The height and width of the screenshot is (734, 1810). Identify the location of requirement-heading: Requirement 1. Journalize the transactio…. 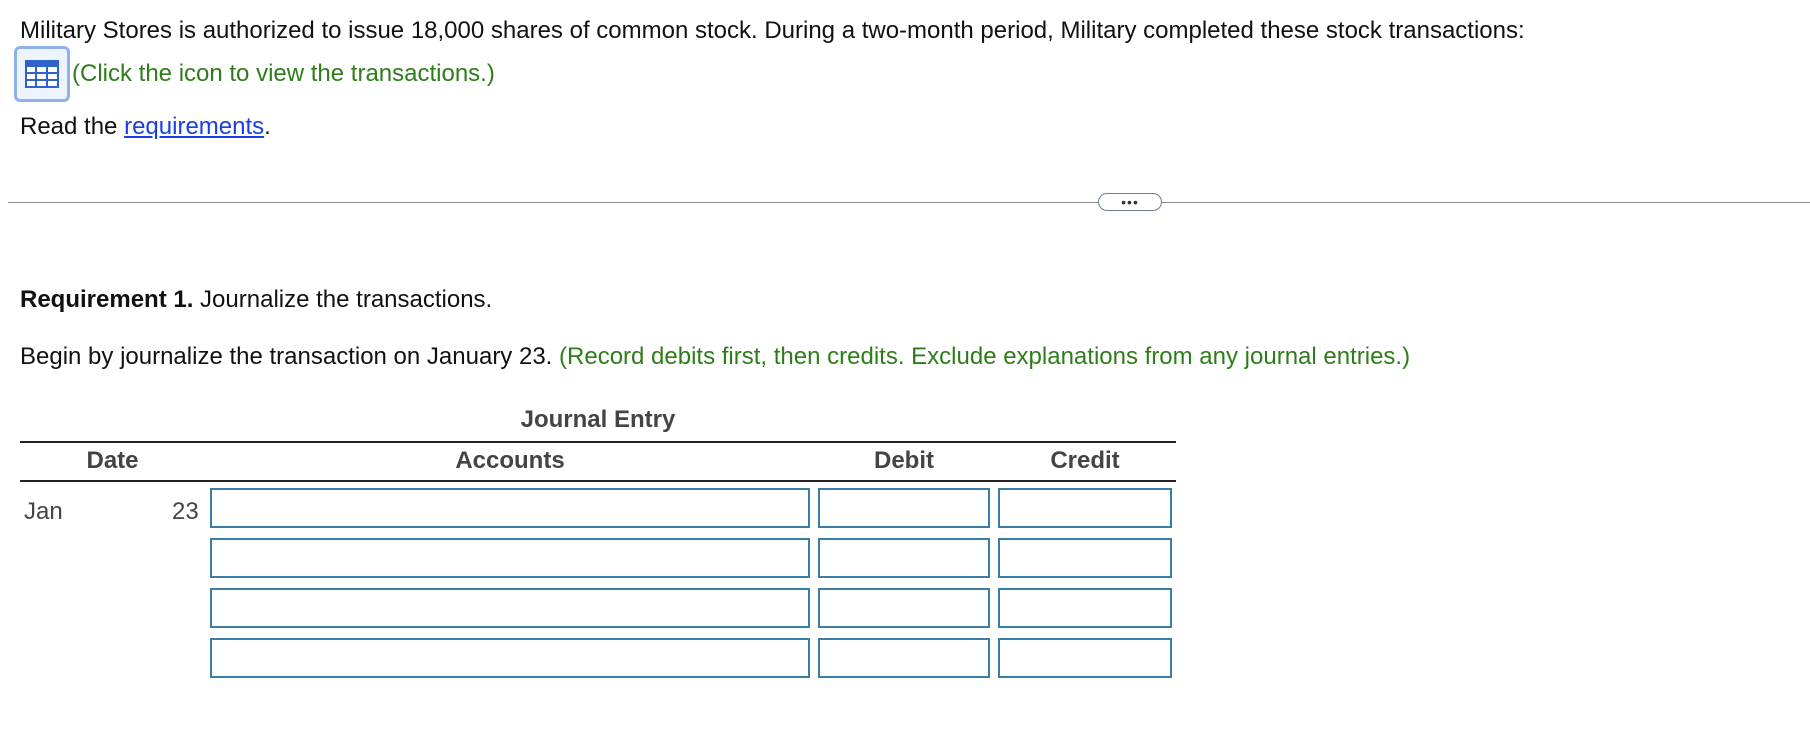
(256, 300).